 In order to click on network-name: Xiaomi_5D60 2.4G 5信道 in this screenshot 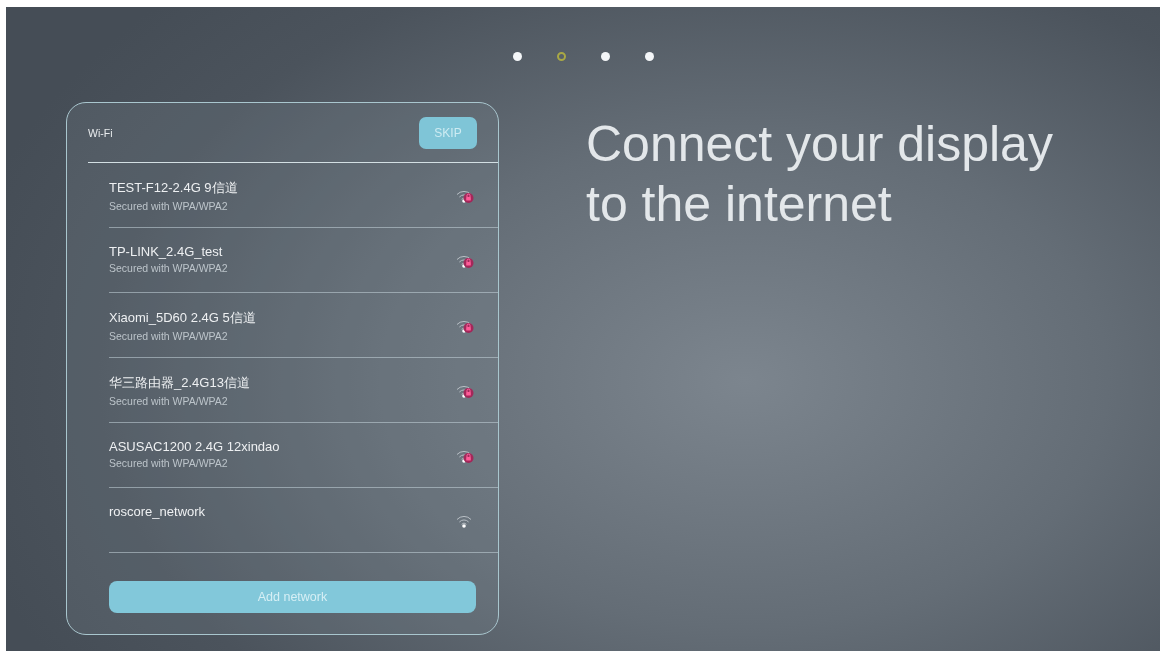, I will do `click(182, 318)`.